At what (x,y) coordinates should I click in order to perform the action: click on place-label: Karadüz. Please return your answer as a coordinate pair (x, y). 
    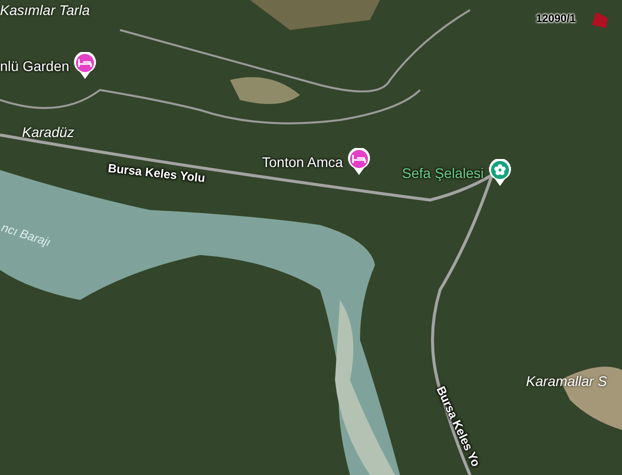
    Looking at the image, I should click on (48, 132).